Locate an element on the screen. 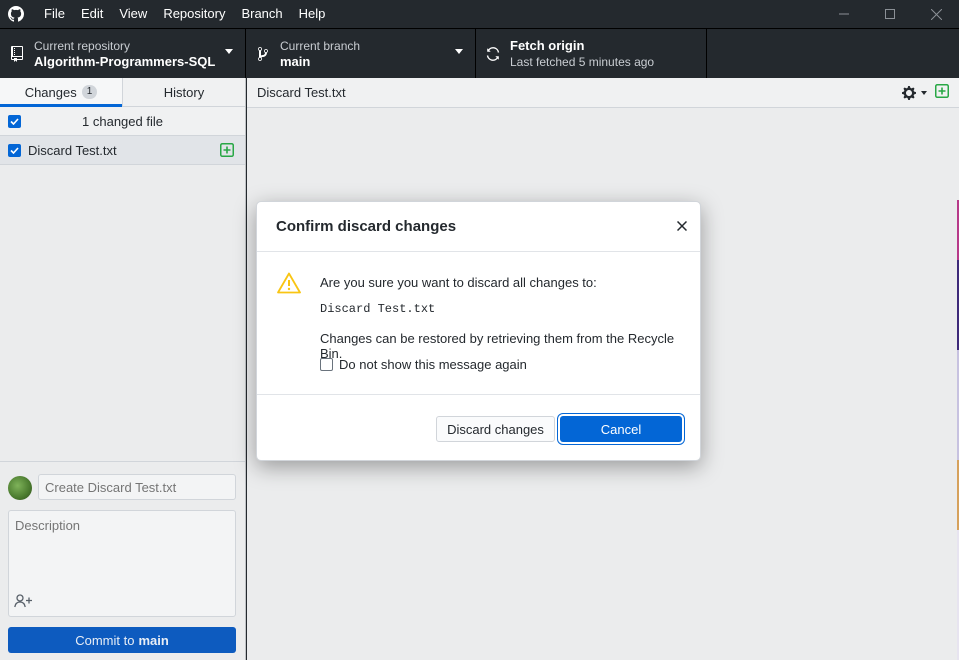 The image size is (959, 660). dialog-file-path: Discard Test.txt is located at coordinates (378, 309).